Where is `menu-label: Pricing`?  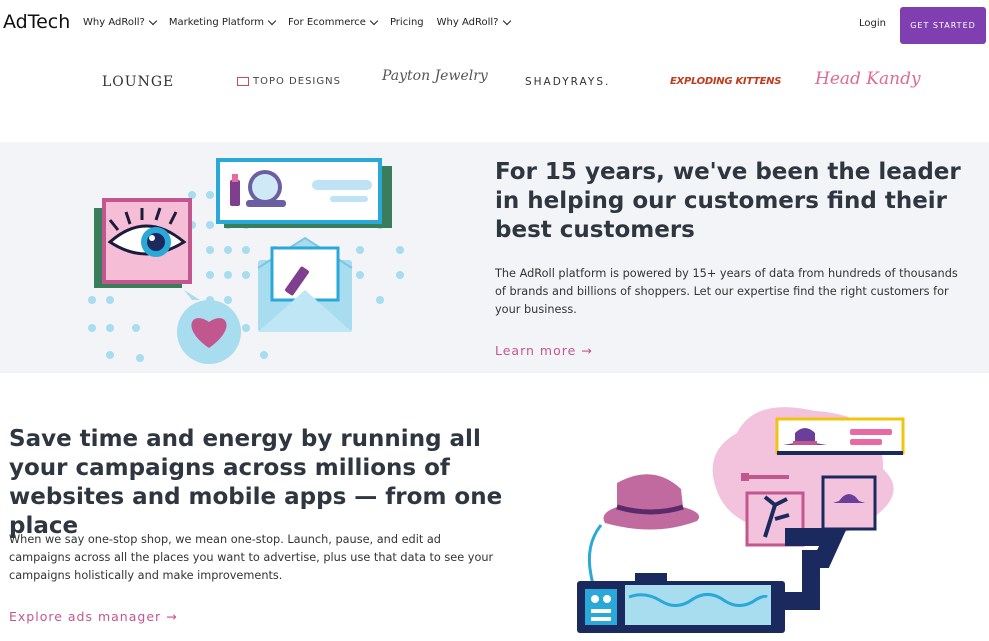
menu-label: Pricing is located at coordinates (406, 22).